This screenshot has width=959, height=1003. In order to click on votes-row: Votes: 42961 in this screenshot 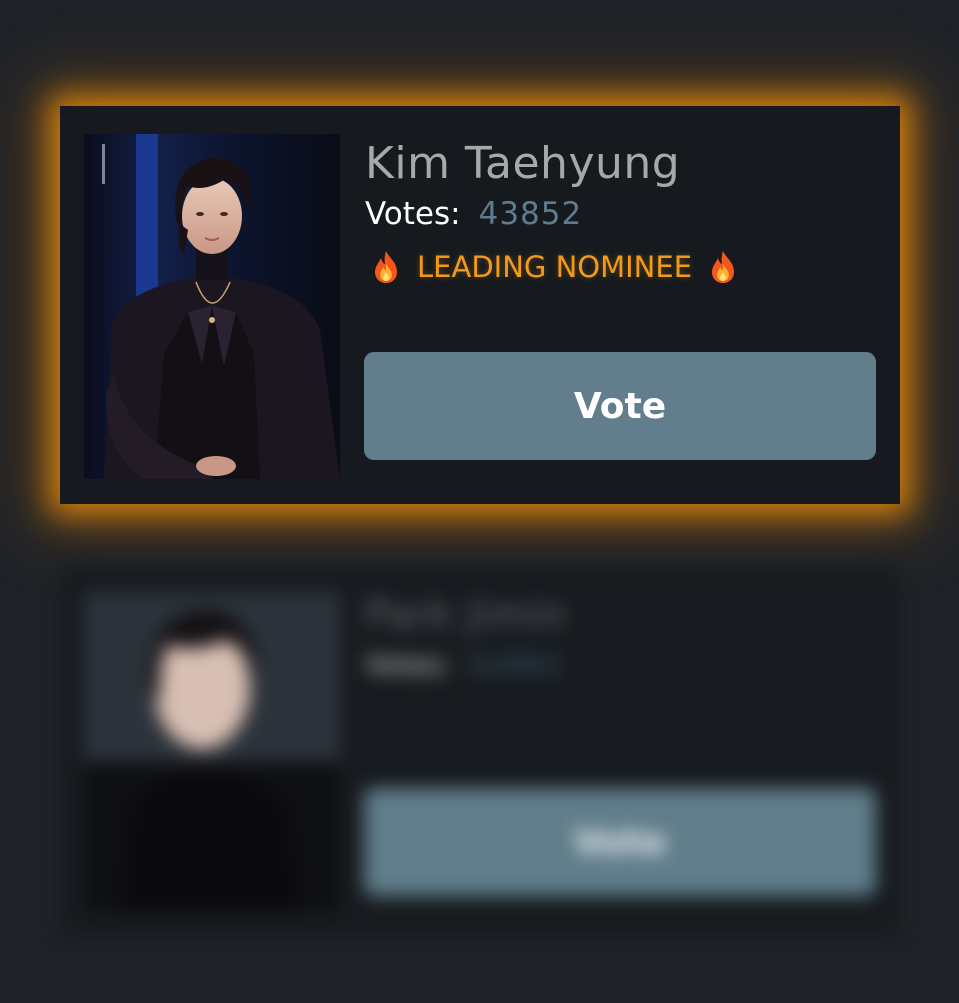, I will do `click(464, 664)`.